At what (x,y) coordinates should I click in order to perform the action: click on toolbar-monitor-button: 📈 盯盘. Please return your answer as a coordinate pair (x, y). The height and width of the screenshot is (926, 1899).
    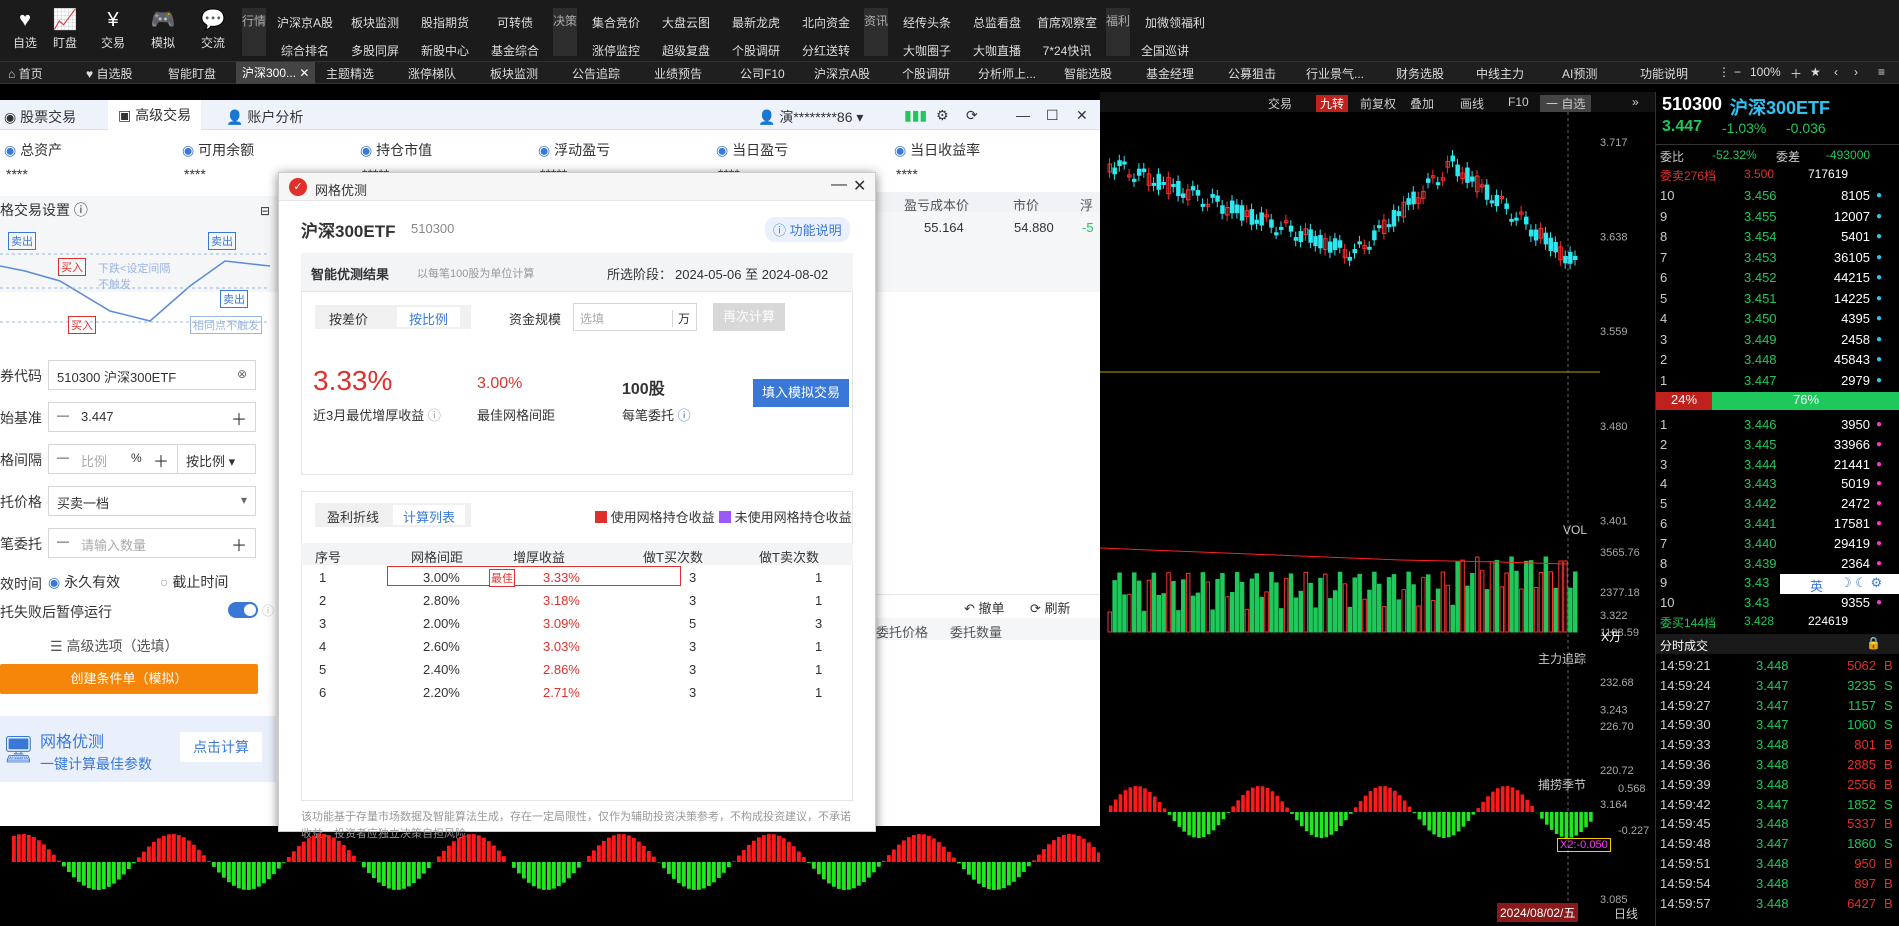
    Looking at the image, I should click on (65, 28).